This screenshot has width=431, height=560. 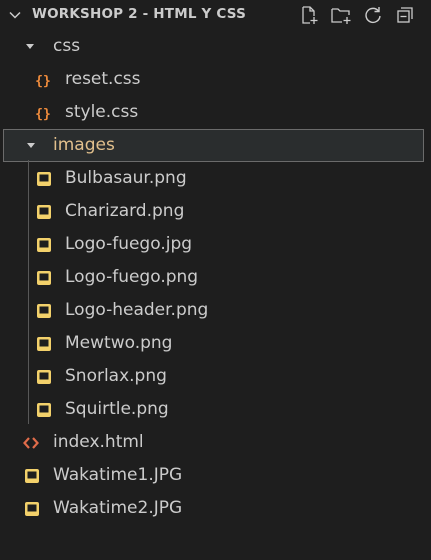 I want to click on explorer-actions, so click(x=357, y=15).